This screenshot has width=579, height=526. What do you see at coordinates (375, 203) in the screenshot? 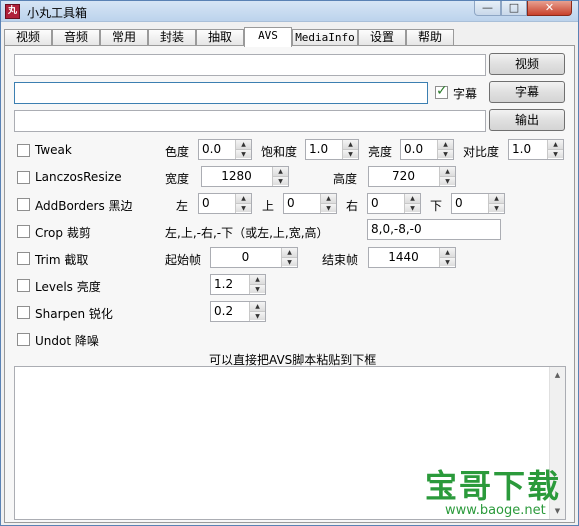
I see `border-right-value: 0` at bounding box center [375, 203].